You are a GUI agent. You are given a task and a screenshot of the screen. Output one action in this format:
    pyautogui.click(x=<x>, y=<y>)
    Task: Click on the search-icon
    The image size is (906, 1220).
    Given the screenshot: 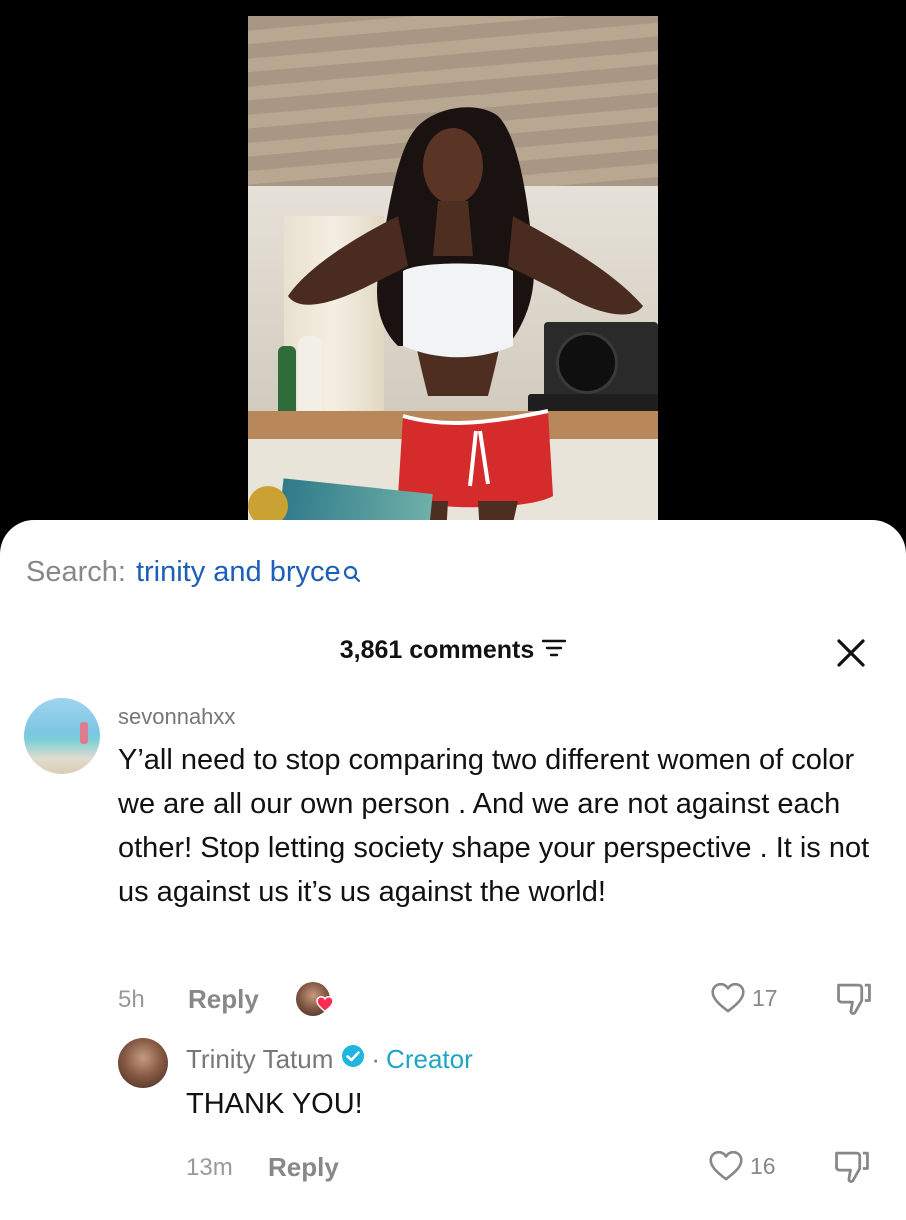 What is the action you would take?
    pyautogui.click(x=352, y=574)
    